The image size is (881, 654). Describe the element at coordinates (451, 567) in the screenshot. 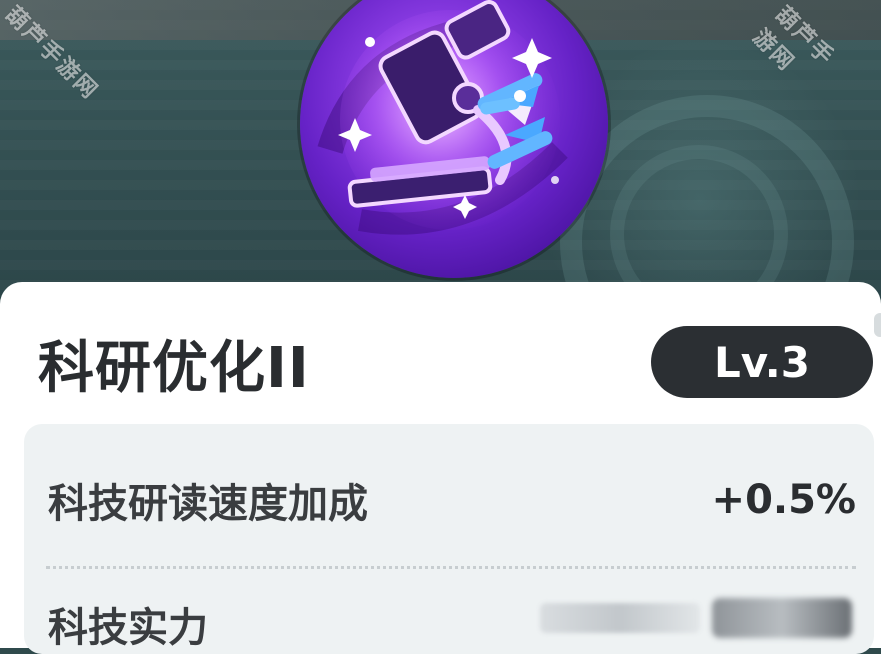

I see `dotted-divider` at that location.